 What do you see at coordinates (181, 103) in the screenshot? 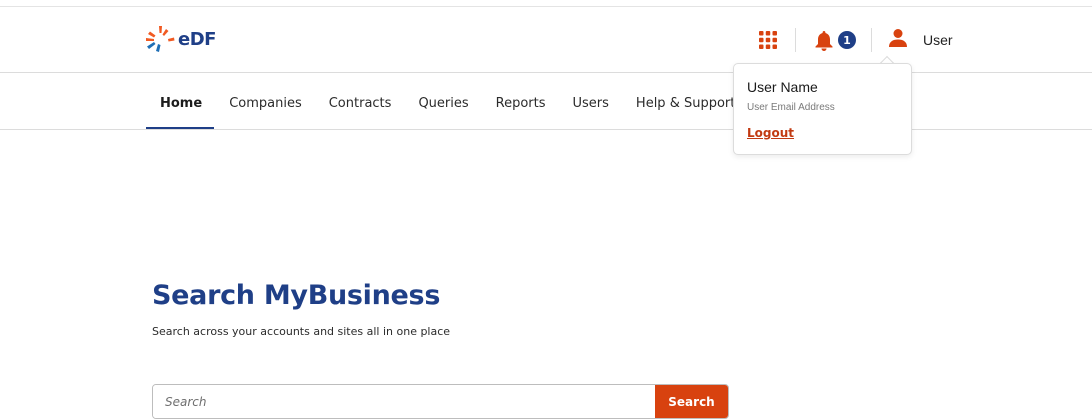
I see `nav-item-home: Home` at bounding box center [181, 103].